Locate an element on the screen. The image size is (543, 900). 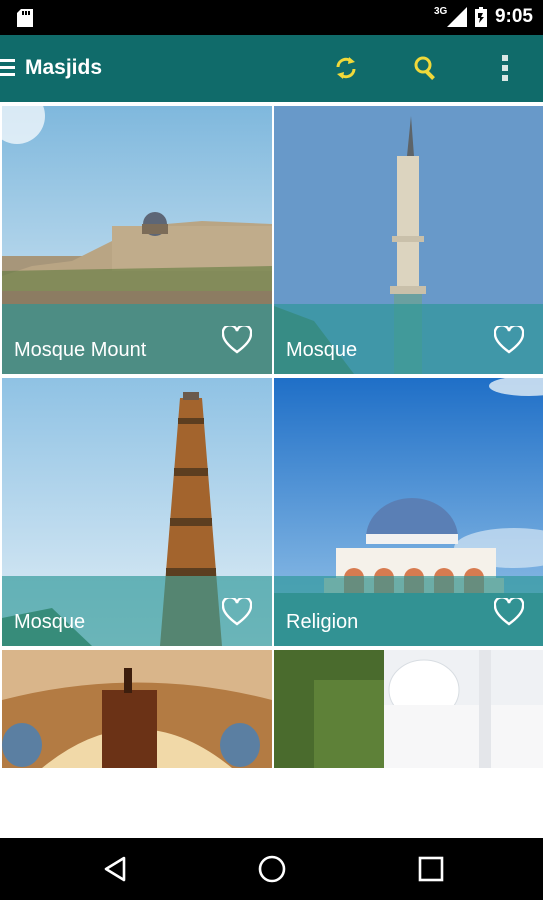
grid-item-white-mosque is located at coordinates (408, 709).